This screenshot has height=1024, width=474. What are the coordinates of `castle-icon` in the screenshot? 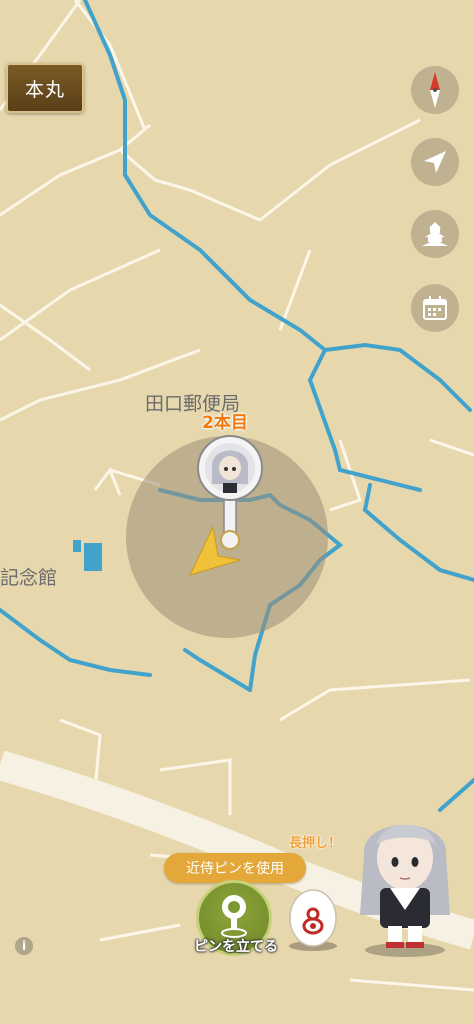 It's located at (435, 234).